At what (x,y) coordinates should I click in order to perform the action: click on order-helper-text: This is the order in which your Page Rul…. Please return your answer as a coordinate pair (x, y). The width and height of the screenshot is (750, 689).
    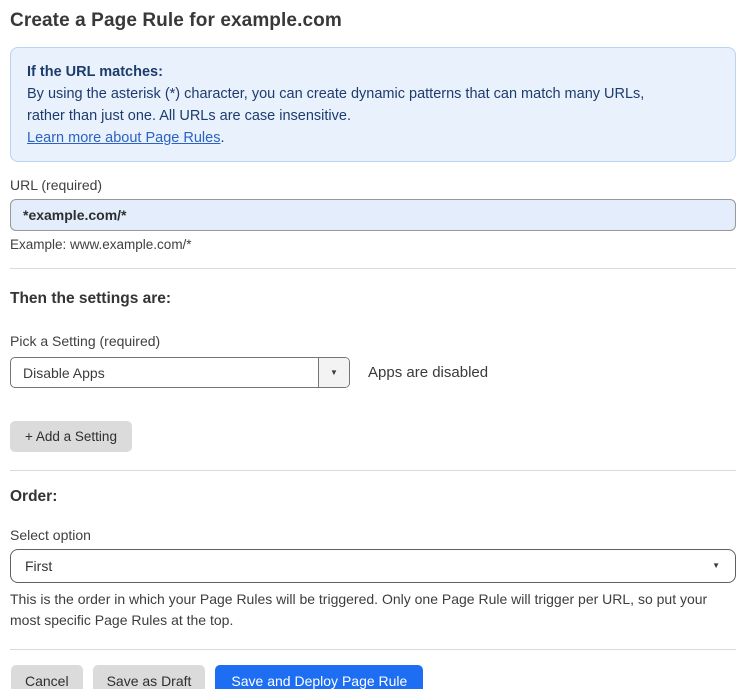
    Looking at the image, I should click on (359, 609).